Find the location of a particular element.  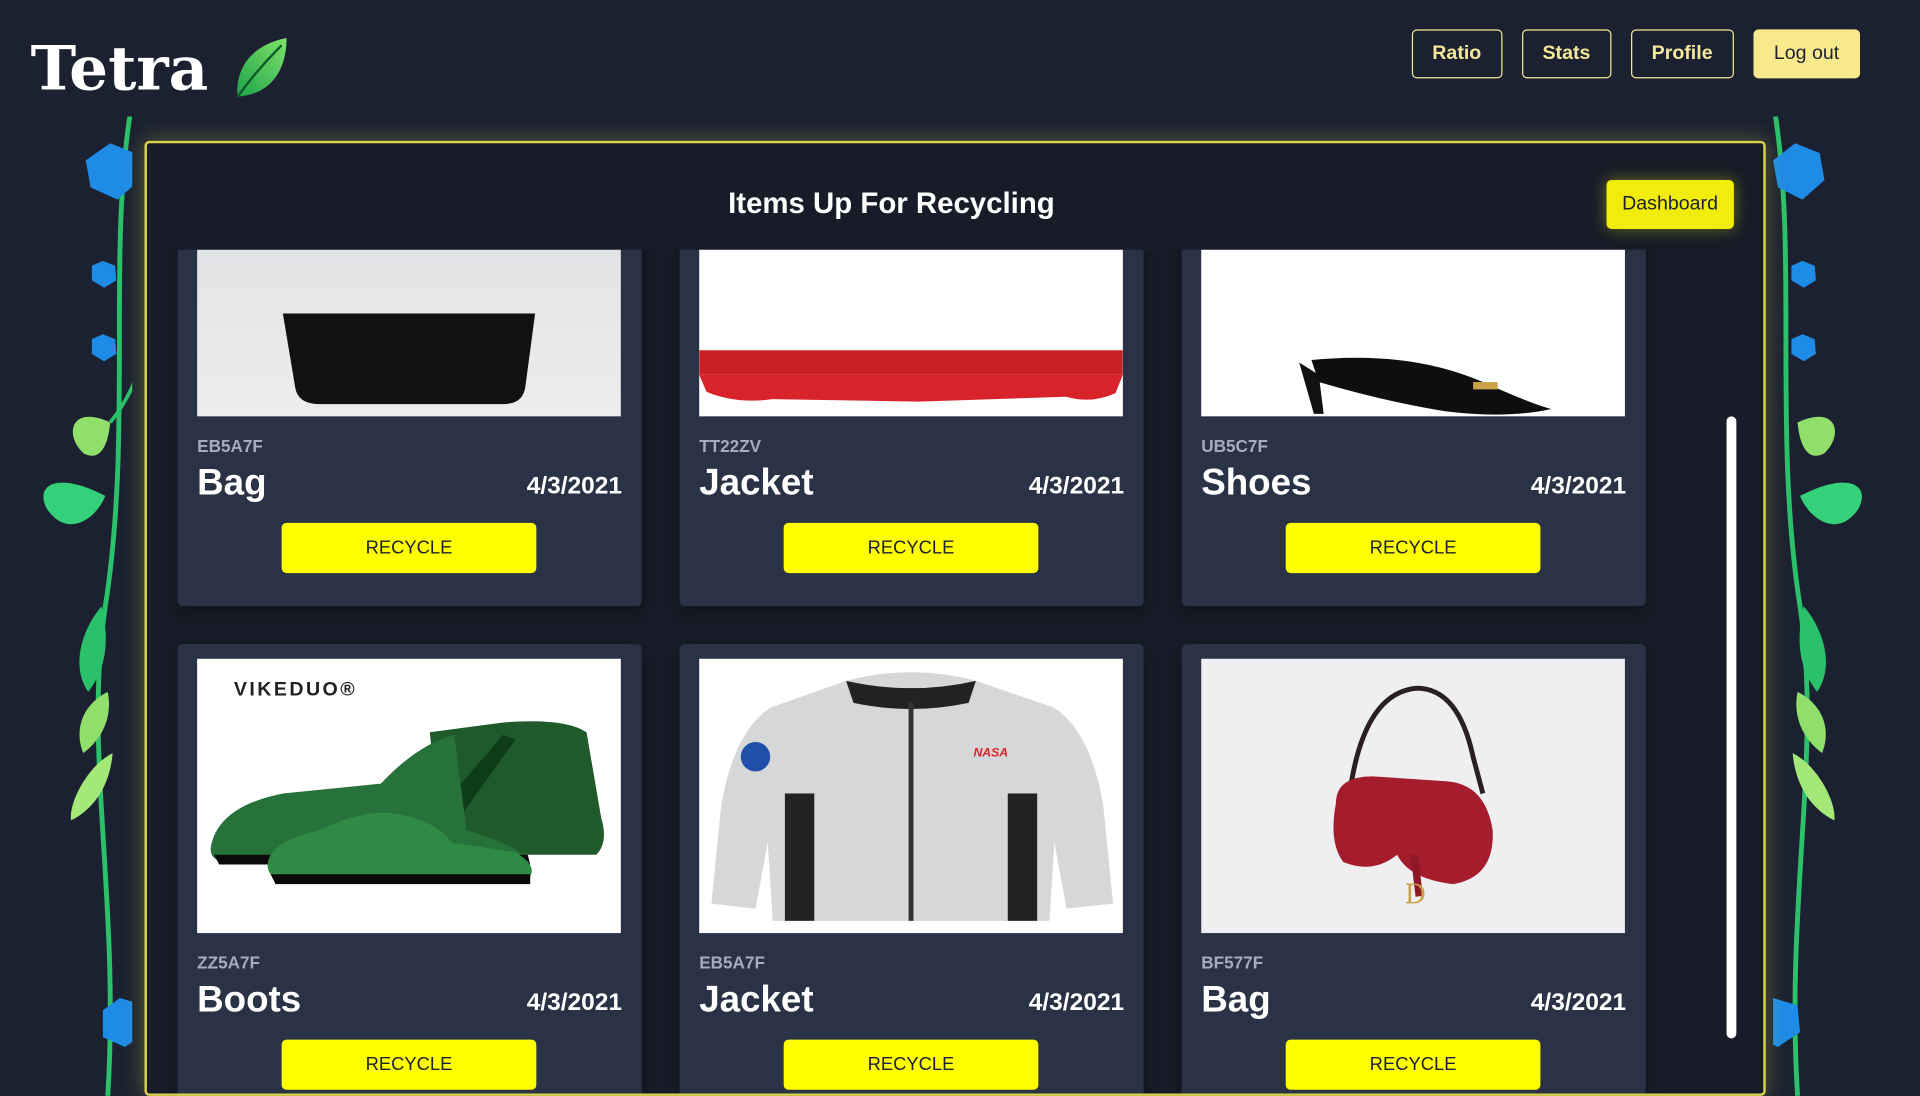

top-nav: Ratio Stats Profile Log out is located at coordinates (1636, 54).